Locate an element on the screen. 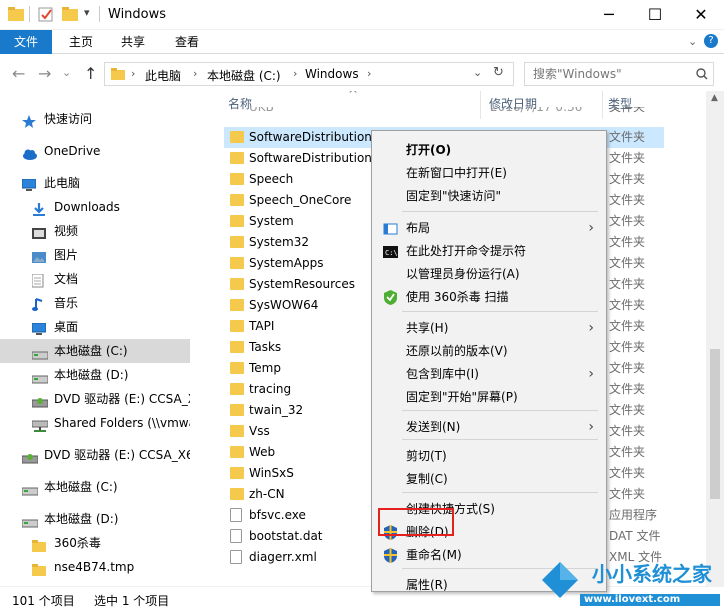  menu-item: C:\ 在此处打开命令提示符 is located at coordinates (489, 251).